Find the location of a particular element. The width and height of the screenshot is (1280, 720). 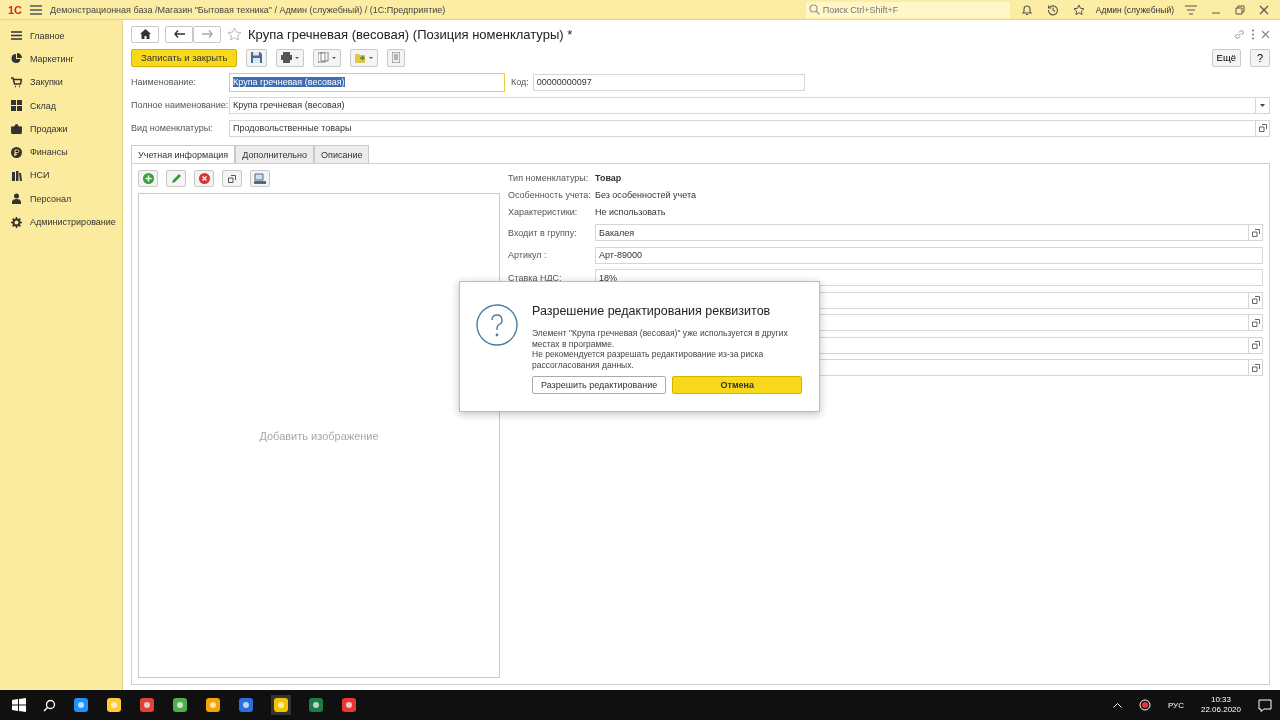

notification-icon is located at coordinates (1265, 705).